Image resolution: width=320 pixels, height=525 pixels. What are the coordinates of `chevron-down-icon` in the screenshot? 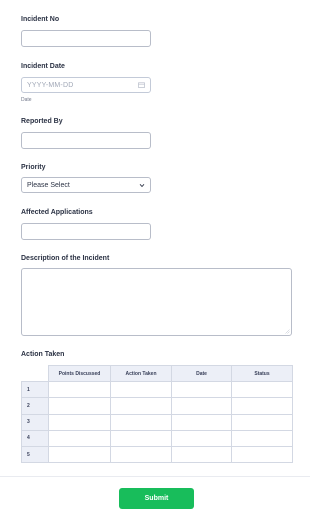 It's located at (142, 185).